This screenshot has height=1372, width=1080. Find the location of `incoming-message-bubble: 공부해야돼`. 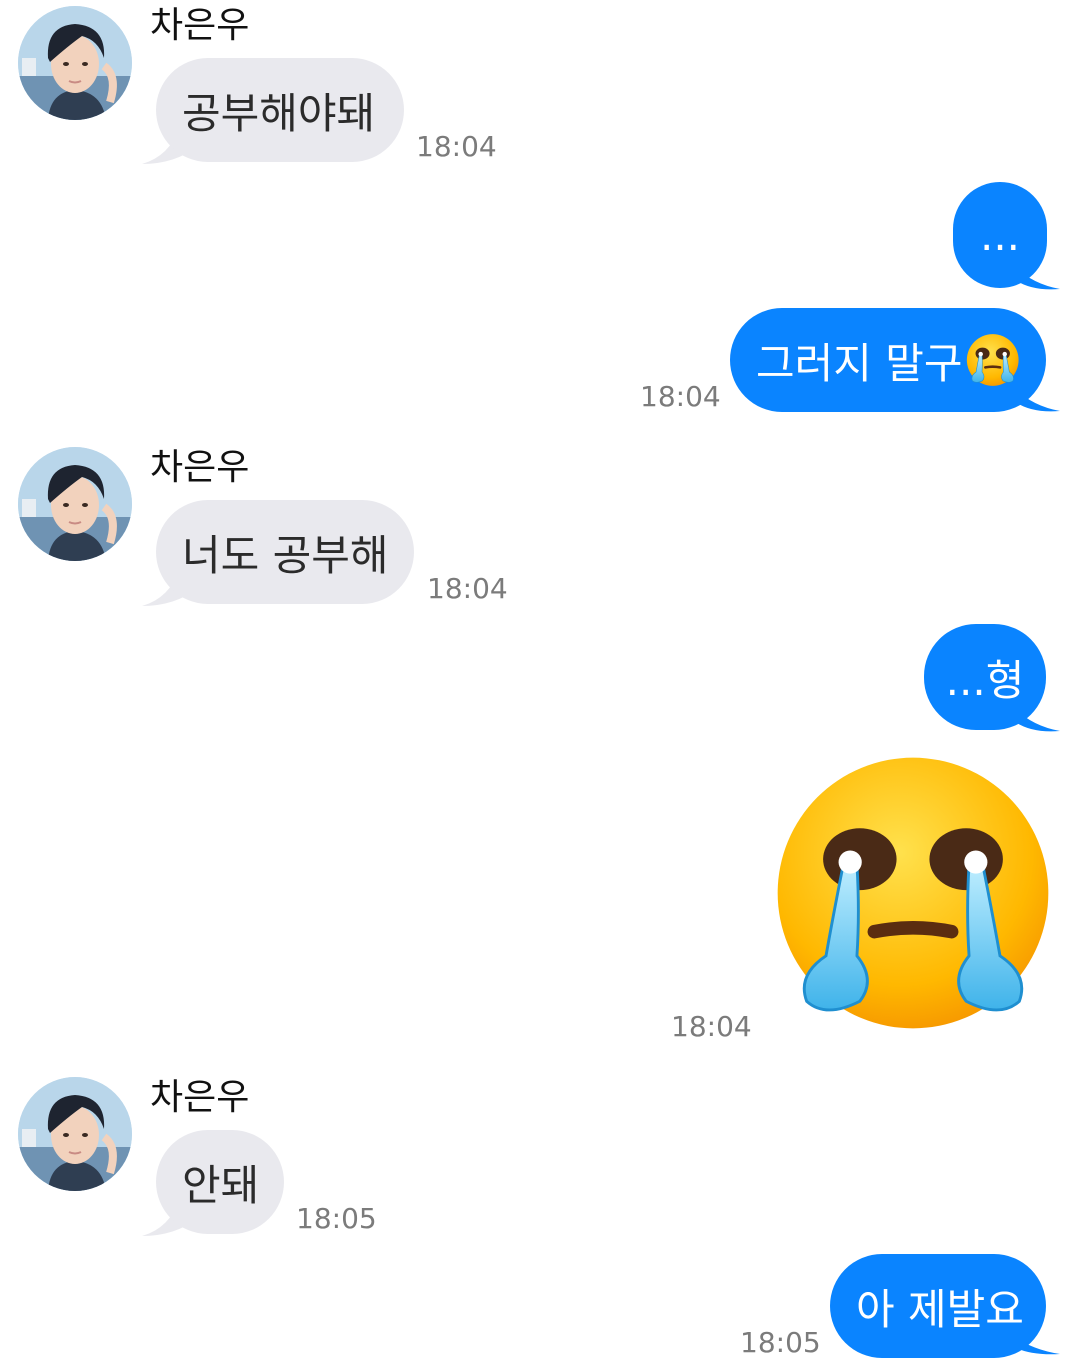

incoming-message-bubble: 공부해야돼 is located at coordinates (280, 110).